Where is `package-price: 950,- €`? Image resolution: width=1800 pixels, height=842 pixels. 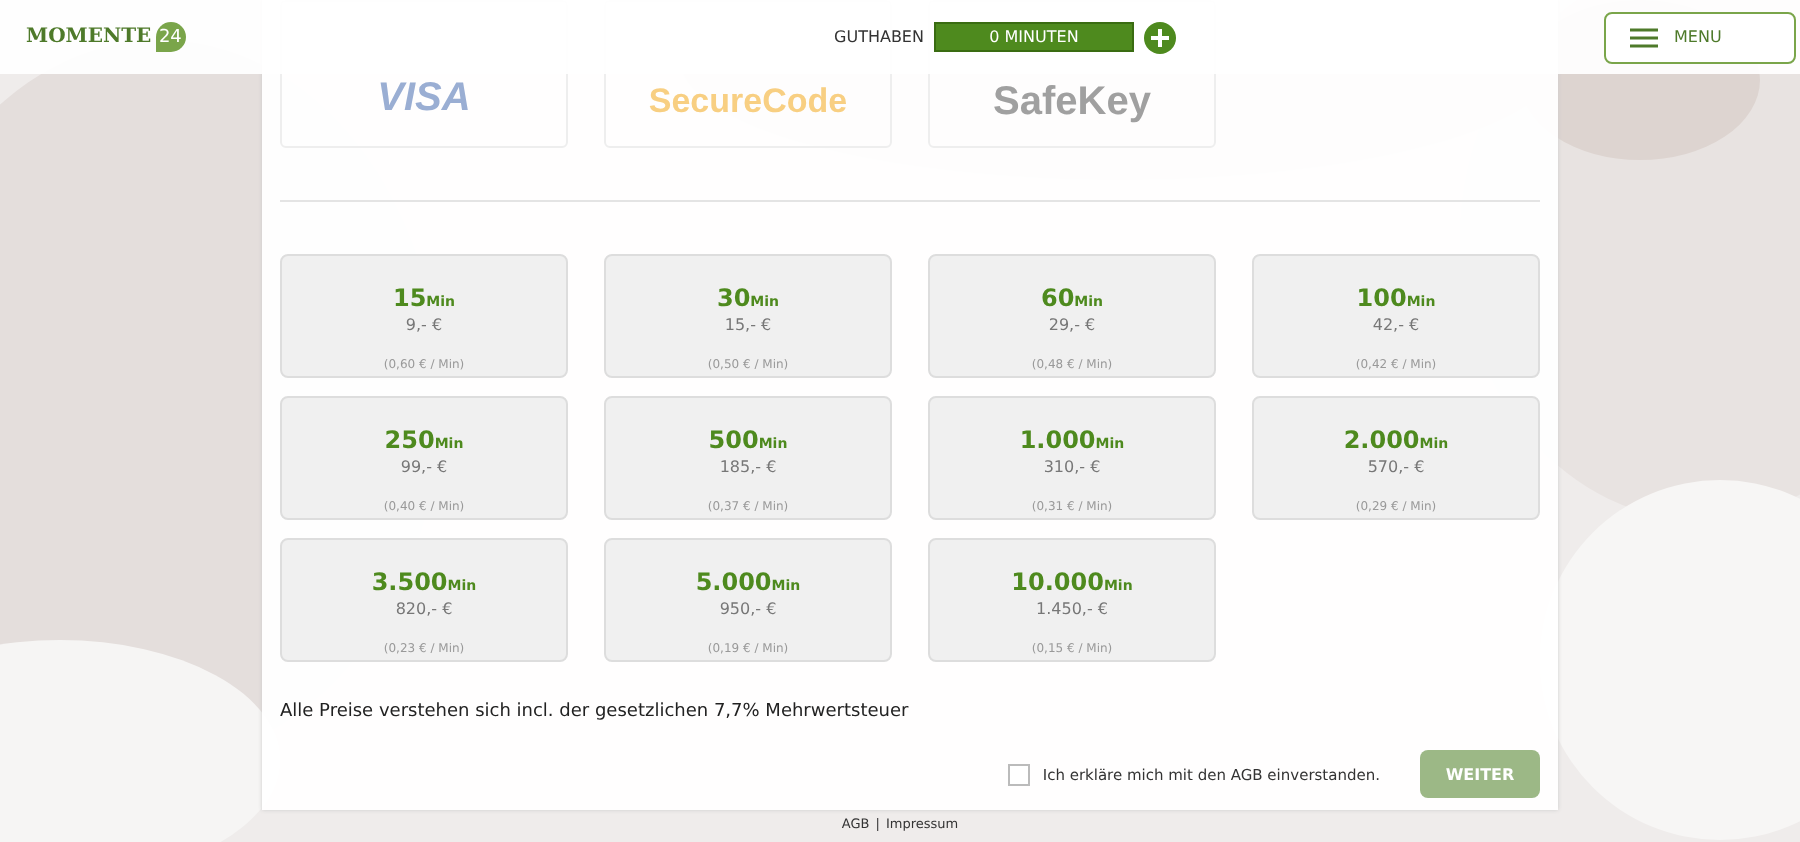
package-price: 950,- € is located at coordinates (748, 610).